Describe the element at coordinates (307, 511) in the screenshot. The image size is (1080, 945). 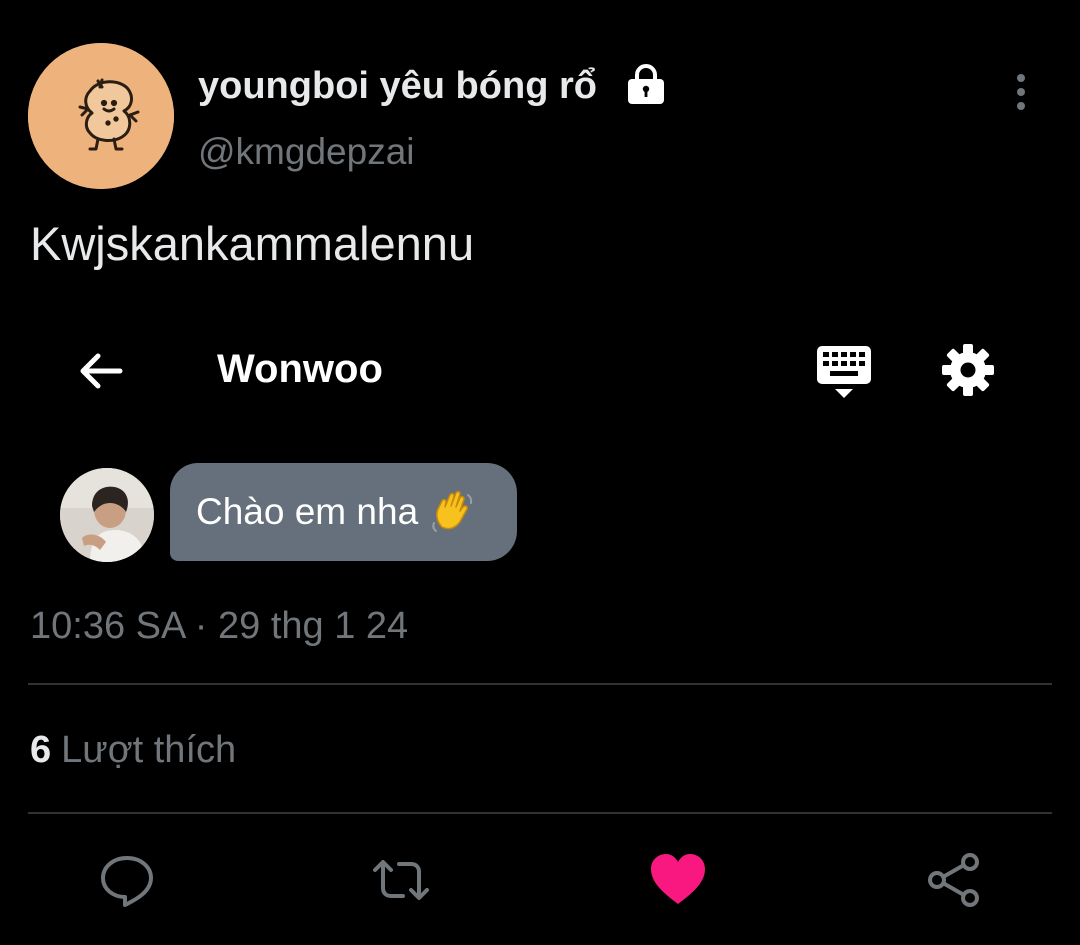
I see `chat-message-text: Chào em nha` at that location.